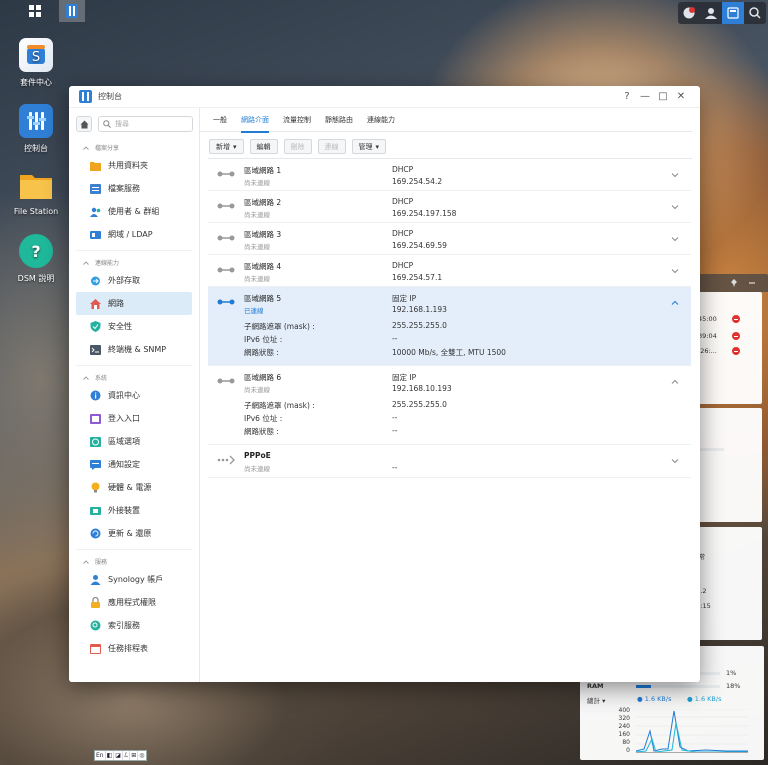 The width and height of the screenshot is (768, 765). Describe the element at coordinates (297, 146) in the screenshot. I see `delete-button: 刪除` at that location.